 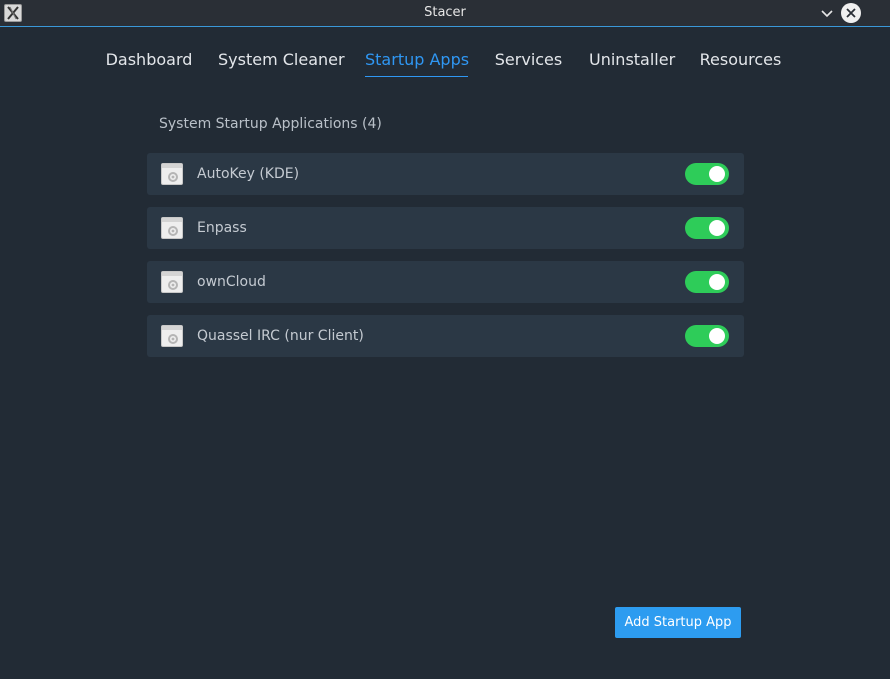 What do you see at coordinates (417, 60) in the screenshot?
I see `tab-startup-apps: Startup Apps` at bounding box center [417, 60].